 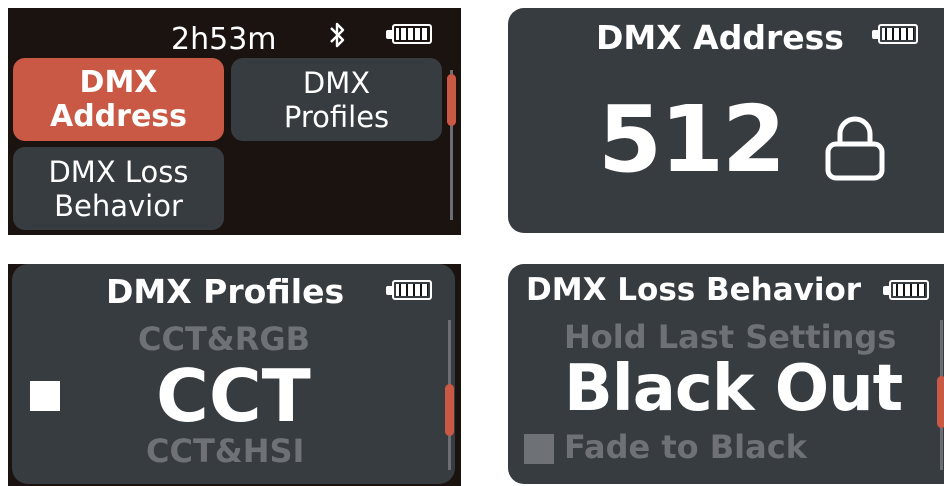 I want to click on tile-label-line2: Profiles, so click(x=336, y=116).